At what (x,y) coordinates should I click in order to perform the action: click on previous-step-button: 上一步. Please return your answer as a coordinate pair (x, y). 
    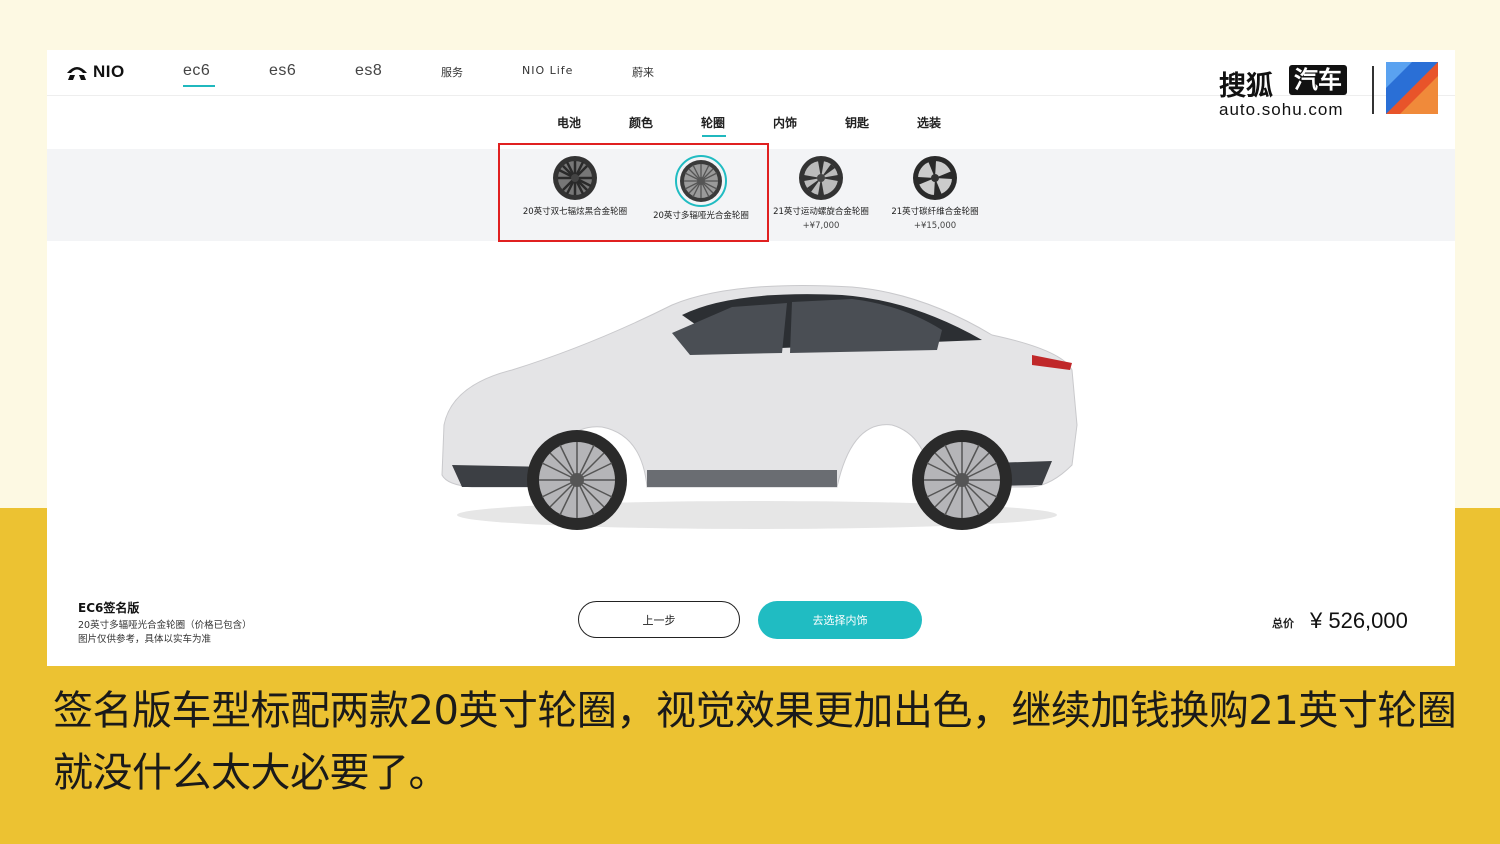
    Looking at the image, I should click on (659, 619).